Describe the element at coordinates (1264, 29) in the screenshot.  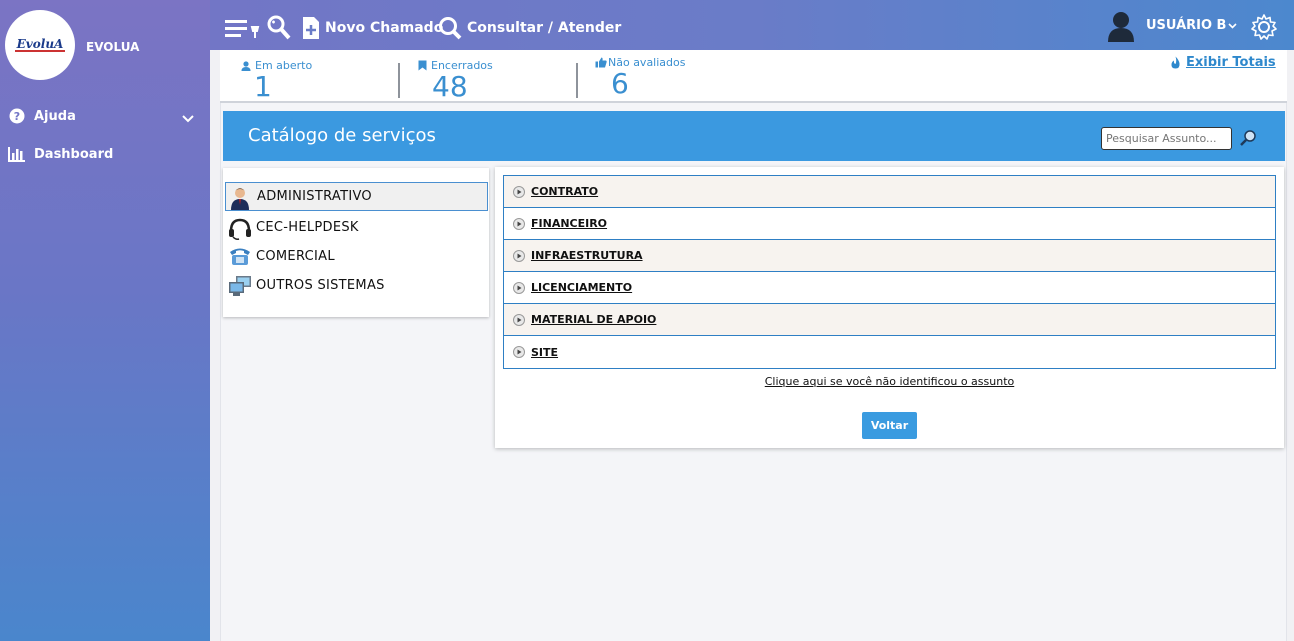
I see `gear-icon` at that location.